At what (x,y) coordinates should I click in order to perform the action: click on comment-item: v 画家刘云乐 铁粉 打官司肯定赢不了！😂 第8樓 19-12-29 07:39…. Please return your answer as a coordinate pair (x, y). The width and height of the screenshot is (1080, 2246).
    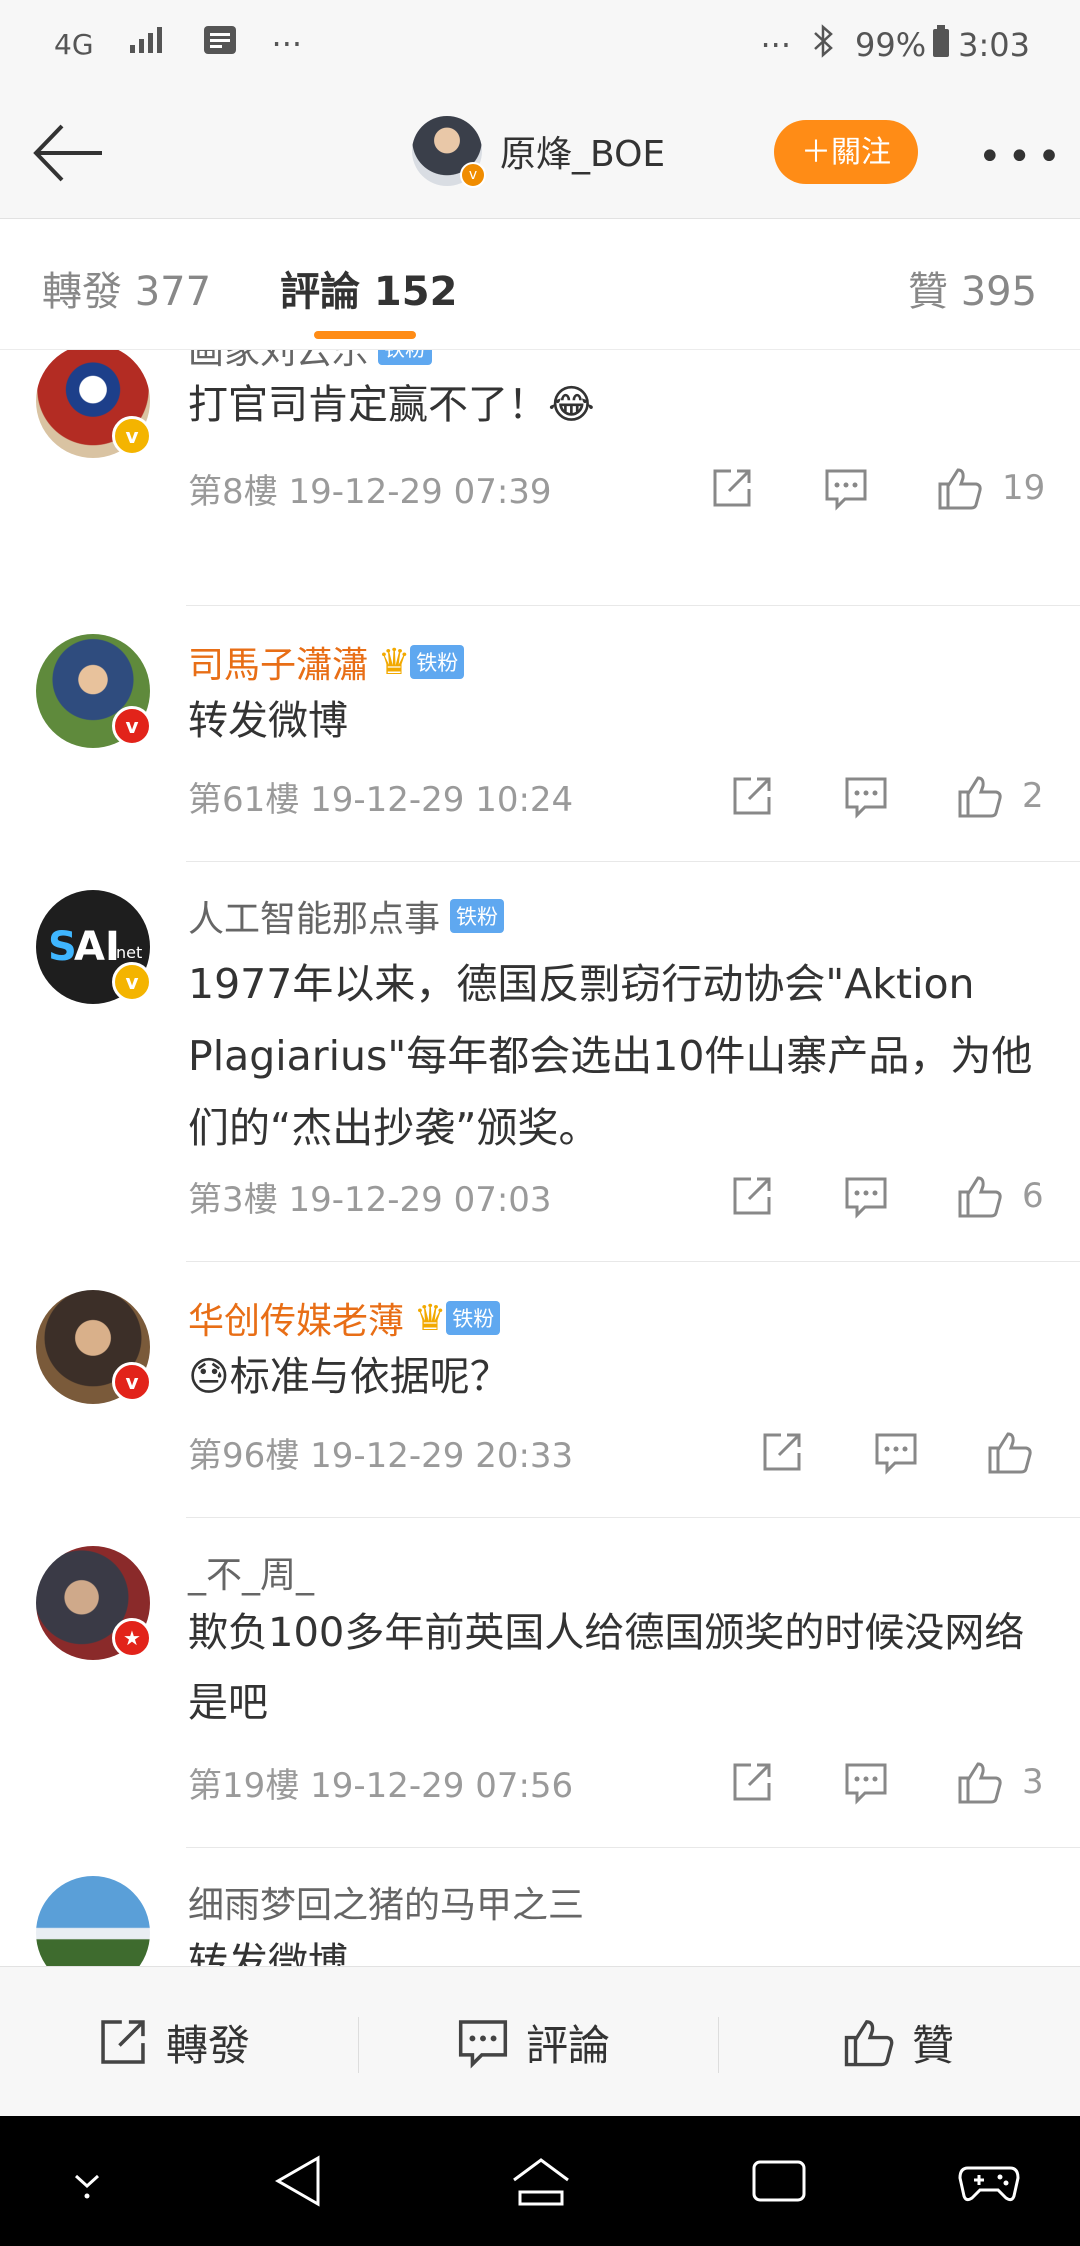
    Looking at the image, I should click on (540, 478).